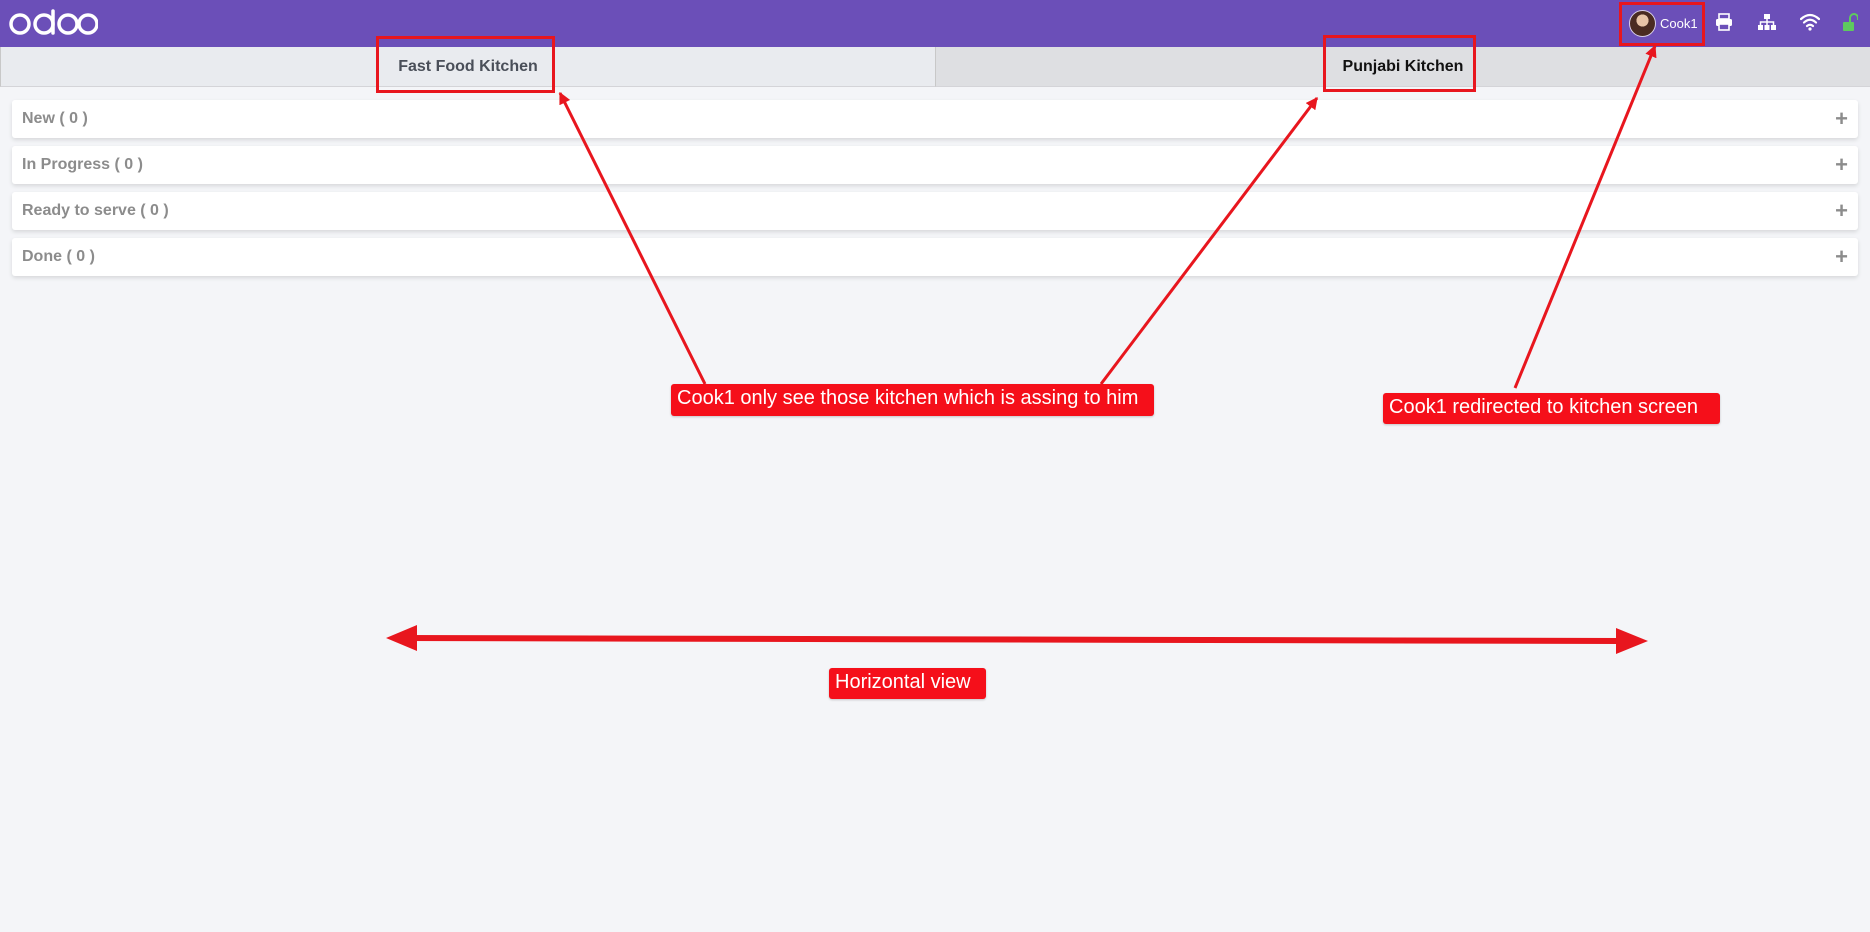 Image resolution: width=1870 pixels, height=932 pixels. I want to click on odoo-logo, so click(53, 25).